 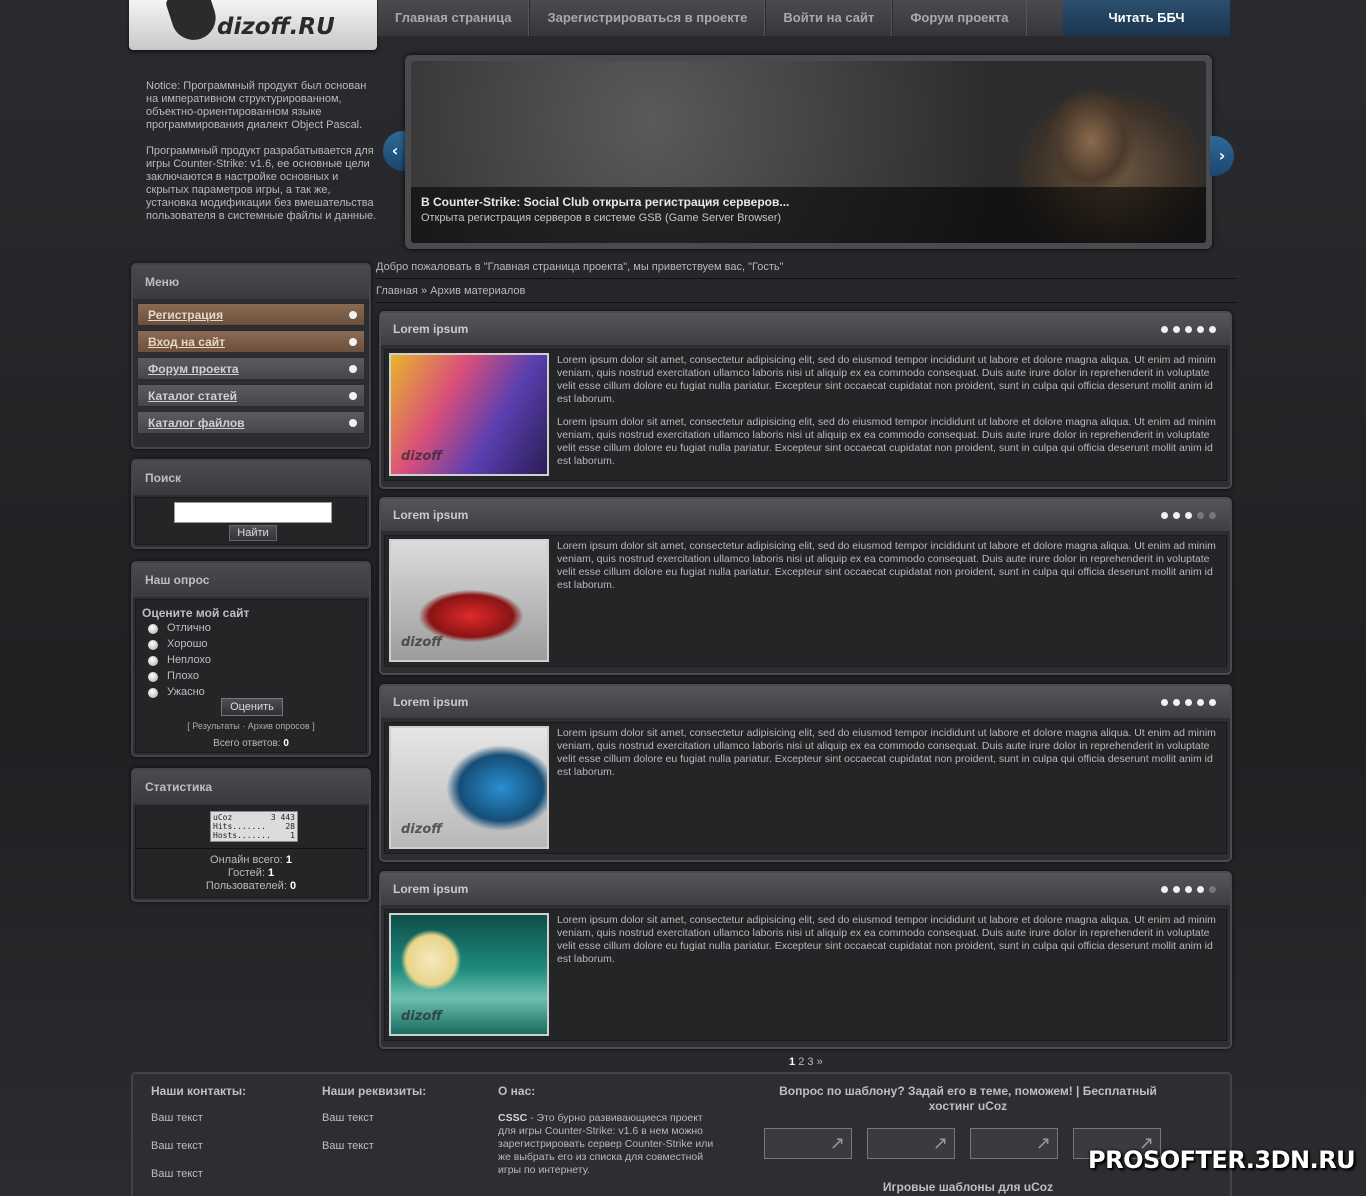 What do you see at coordinates (251, 743) in the screenshot?
I see `poll-total: Всего ответов: 0` at bounding box center [251, 743].